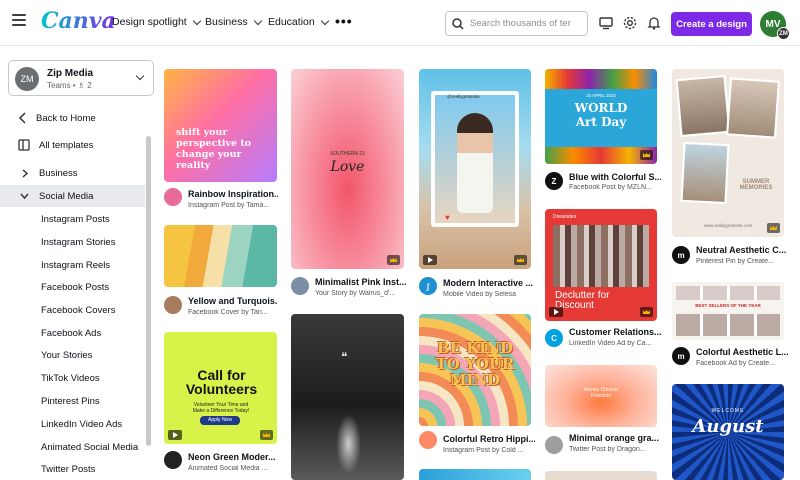  What do you see at coordinates (428, 286) in the screenshot?
I see `creator-avatar: ∫` at bounding box center [428, 286].